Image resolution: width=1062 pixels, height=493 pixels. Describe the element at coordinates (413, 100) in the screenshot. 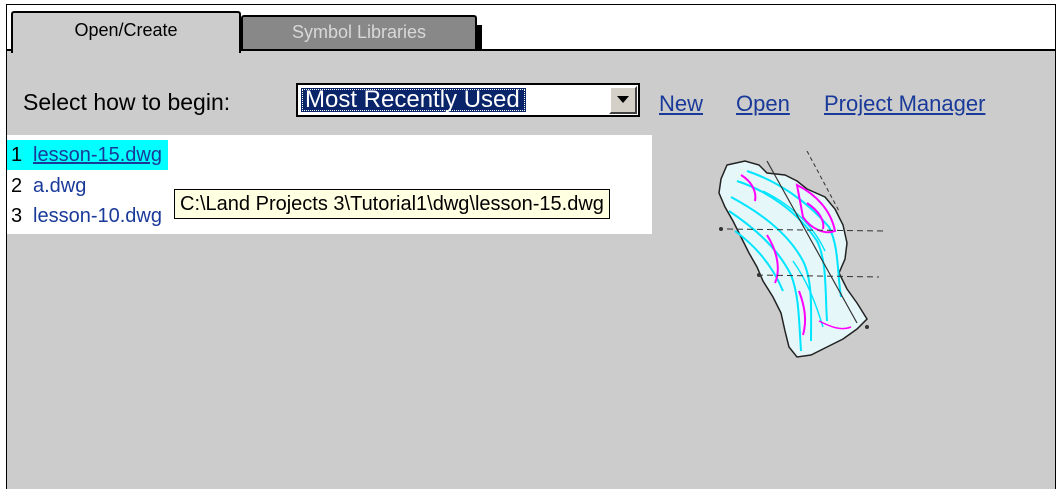

I see `select-value: Most Recently Used` at that location.